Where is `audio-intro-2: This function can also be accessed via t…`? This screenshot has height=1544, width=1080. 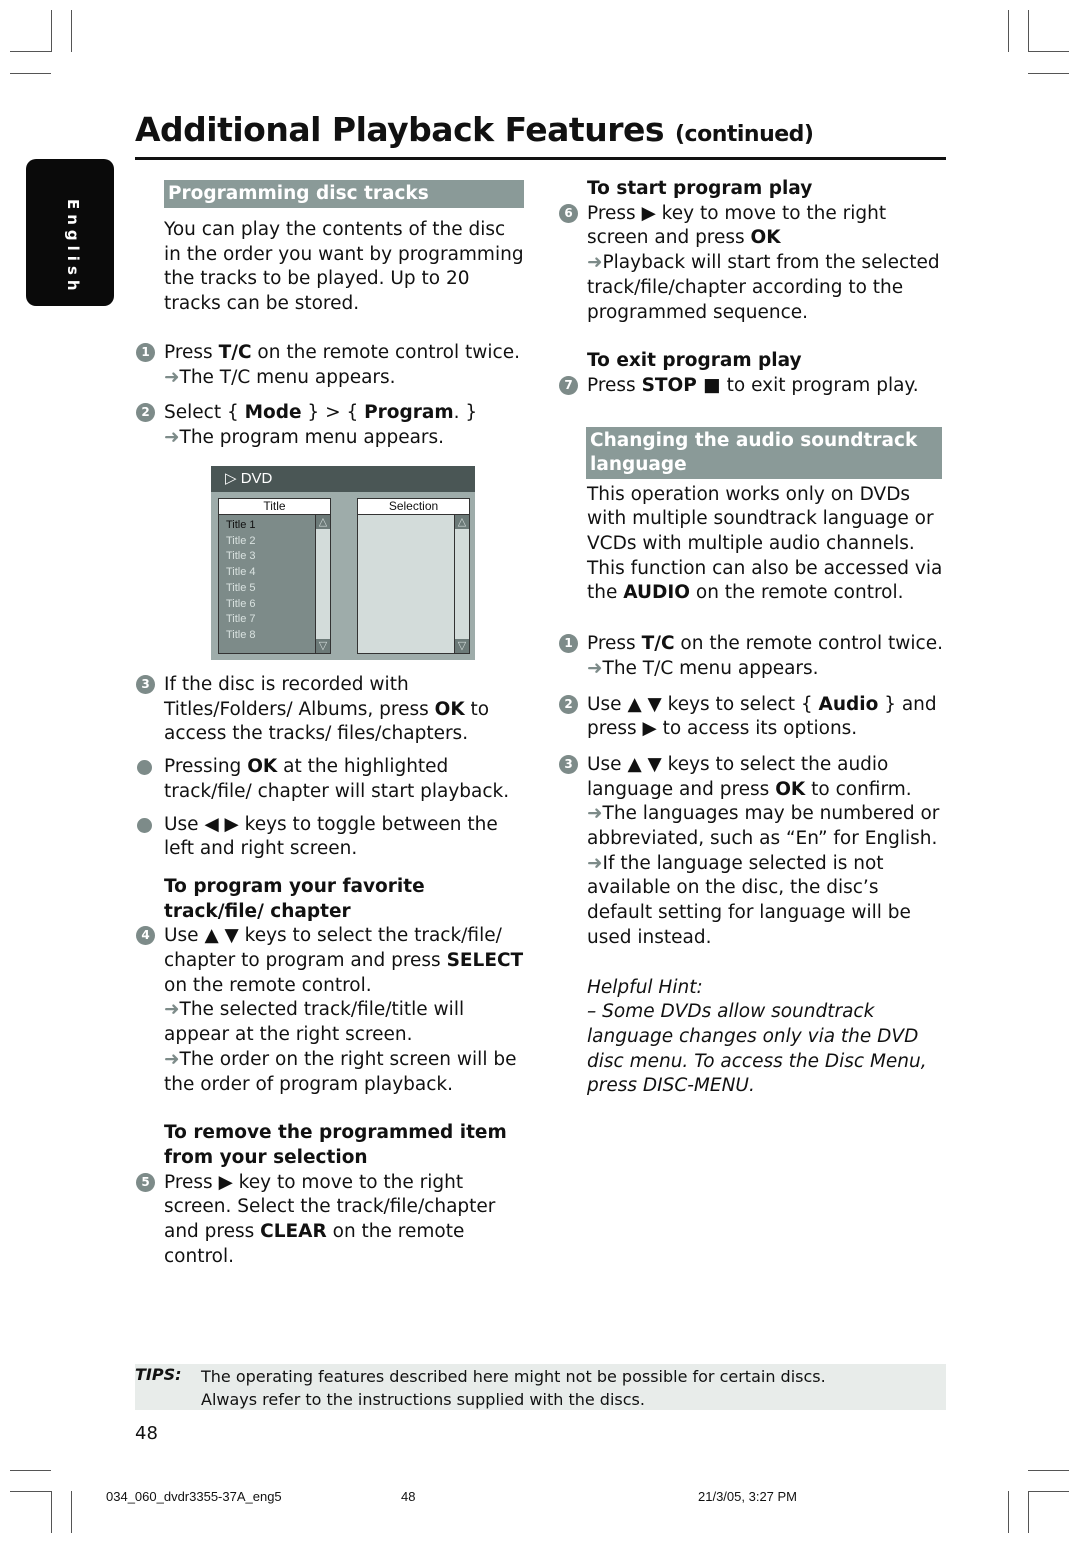 audio-intro-2: This function can also be accessed via t… is located at coordinates (767, 581).